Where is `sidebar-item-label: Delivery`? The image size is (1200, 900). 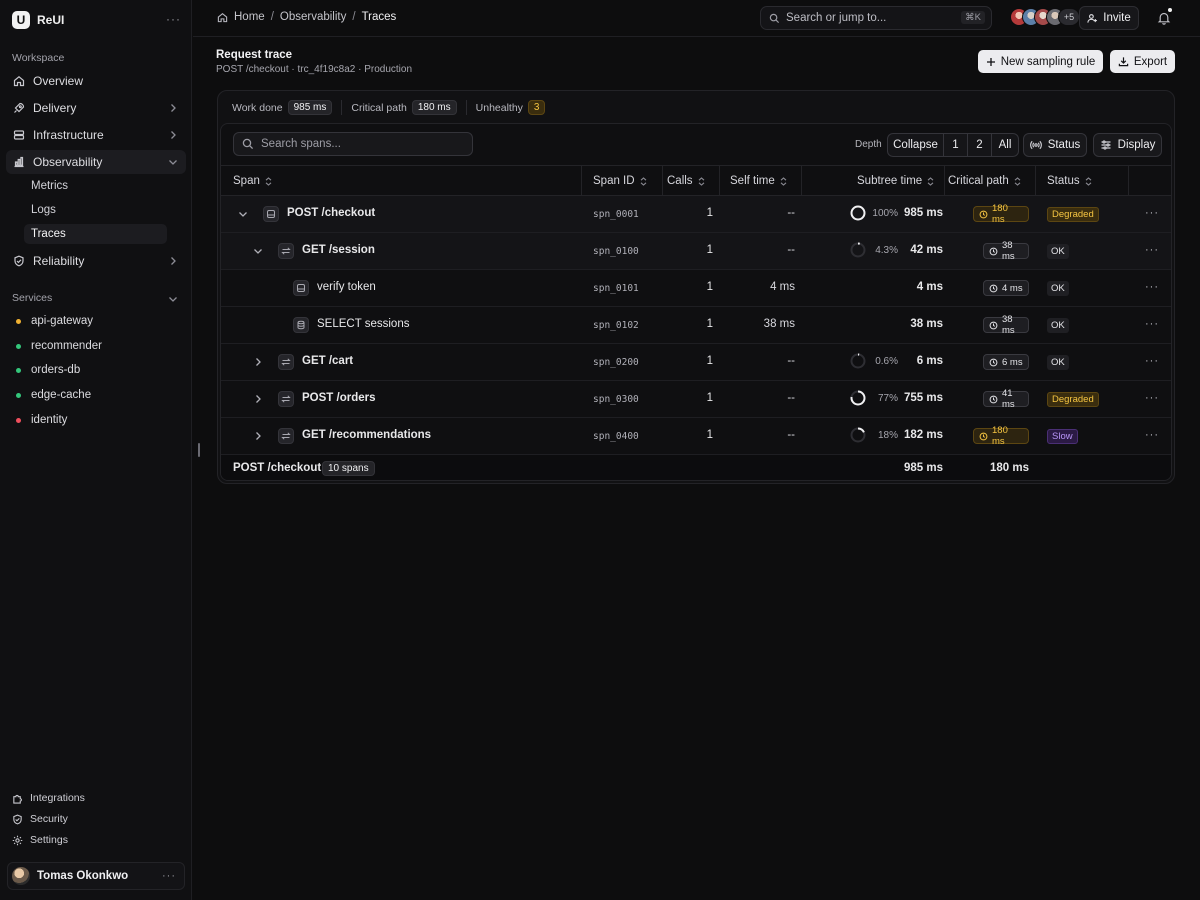 sidebar-item-label: Delivery is located at coordinates (55, 108).